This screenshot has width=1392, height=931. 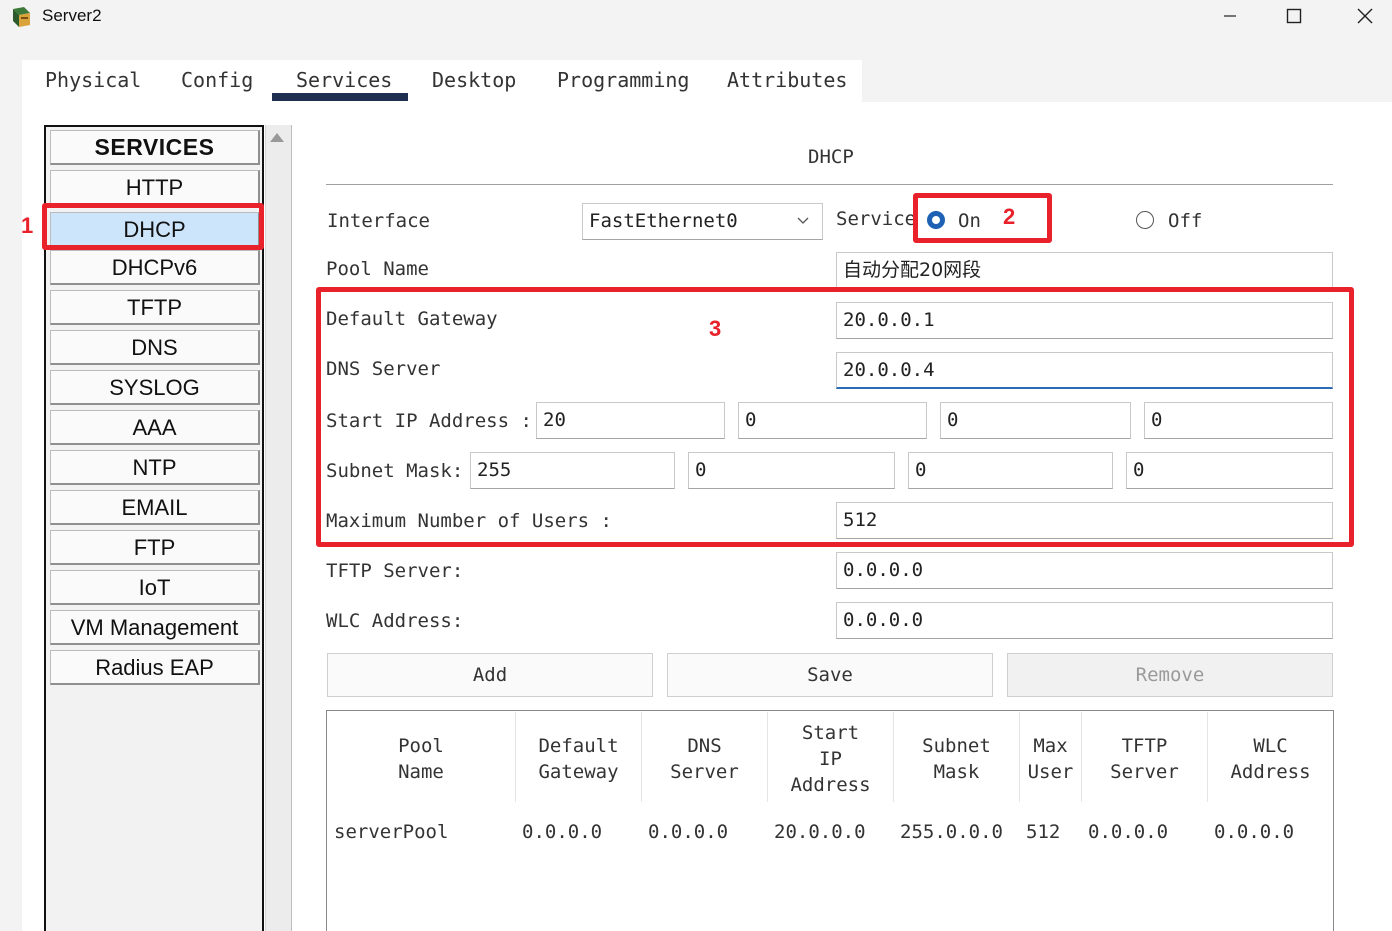 I want to click on tab-attributes: Attributes, so click(x=787, y=80).